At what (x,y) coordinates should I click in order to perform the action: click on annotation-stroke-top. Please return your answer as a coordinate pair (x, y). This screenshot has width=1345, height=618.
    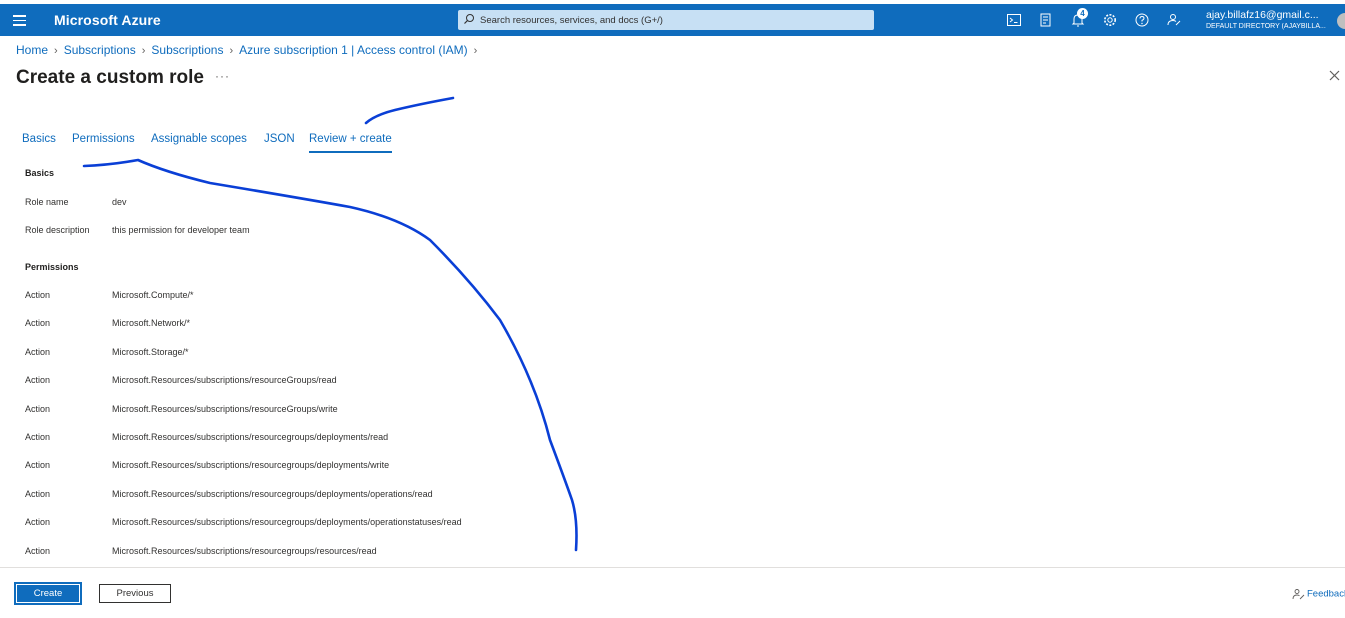
    Looking at the image, I should click on (409, 110).